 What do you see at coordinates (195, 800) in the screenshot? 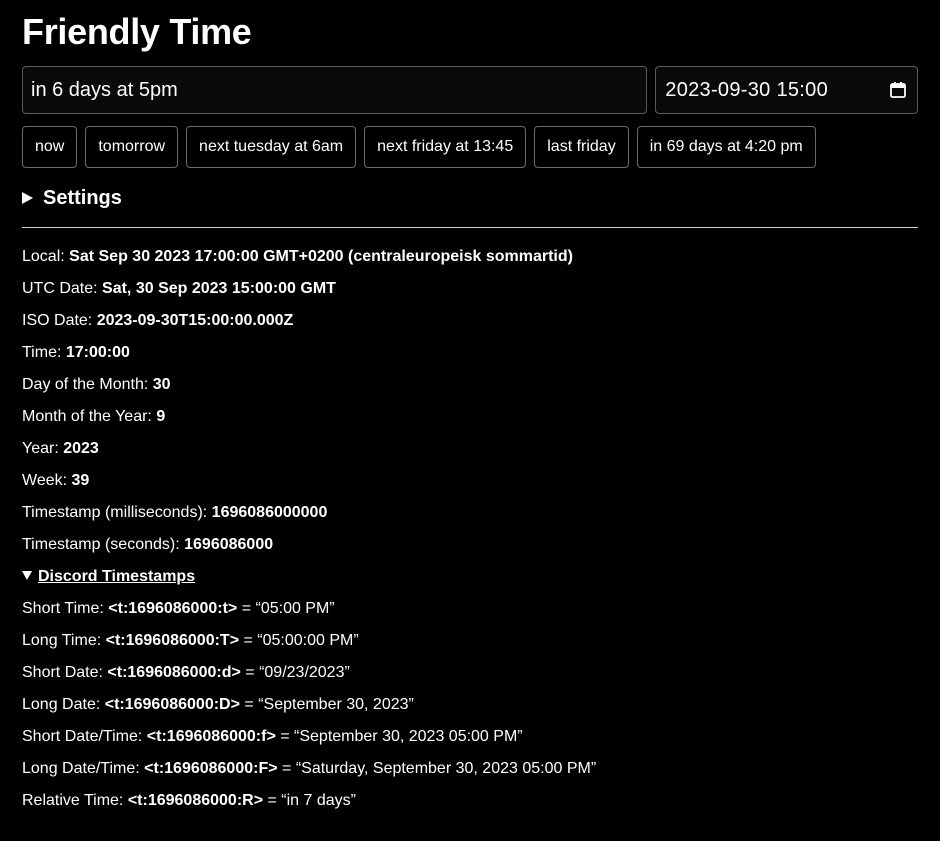
I see `discord-code: <t:1696086000:R>` at bounding box center [195, 800].